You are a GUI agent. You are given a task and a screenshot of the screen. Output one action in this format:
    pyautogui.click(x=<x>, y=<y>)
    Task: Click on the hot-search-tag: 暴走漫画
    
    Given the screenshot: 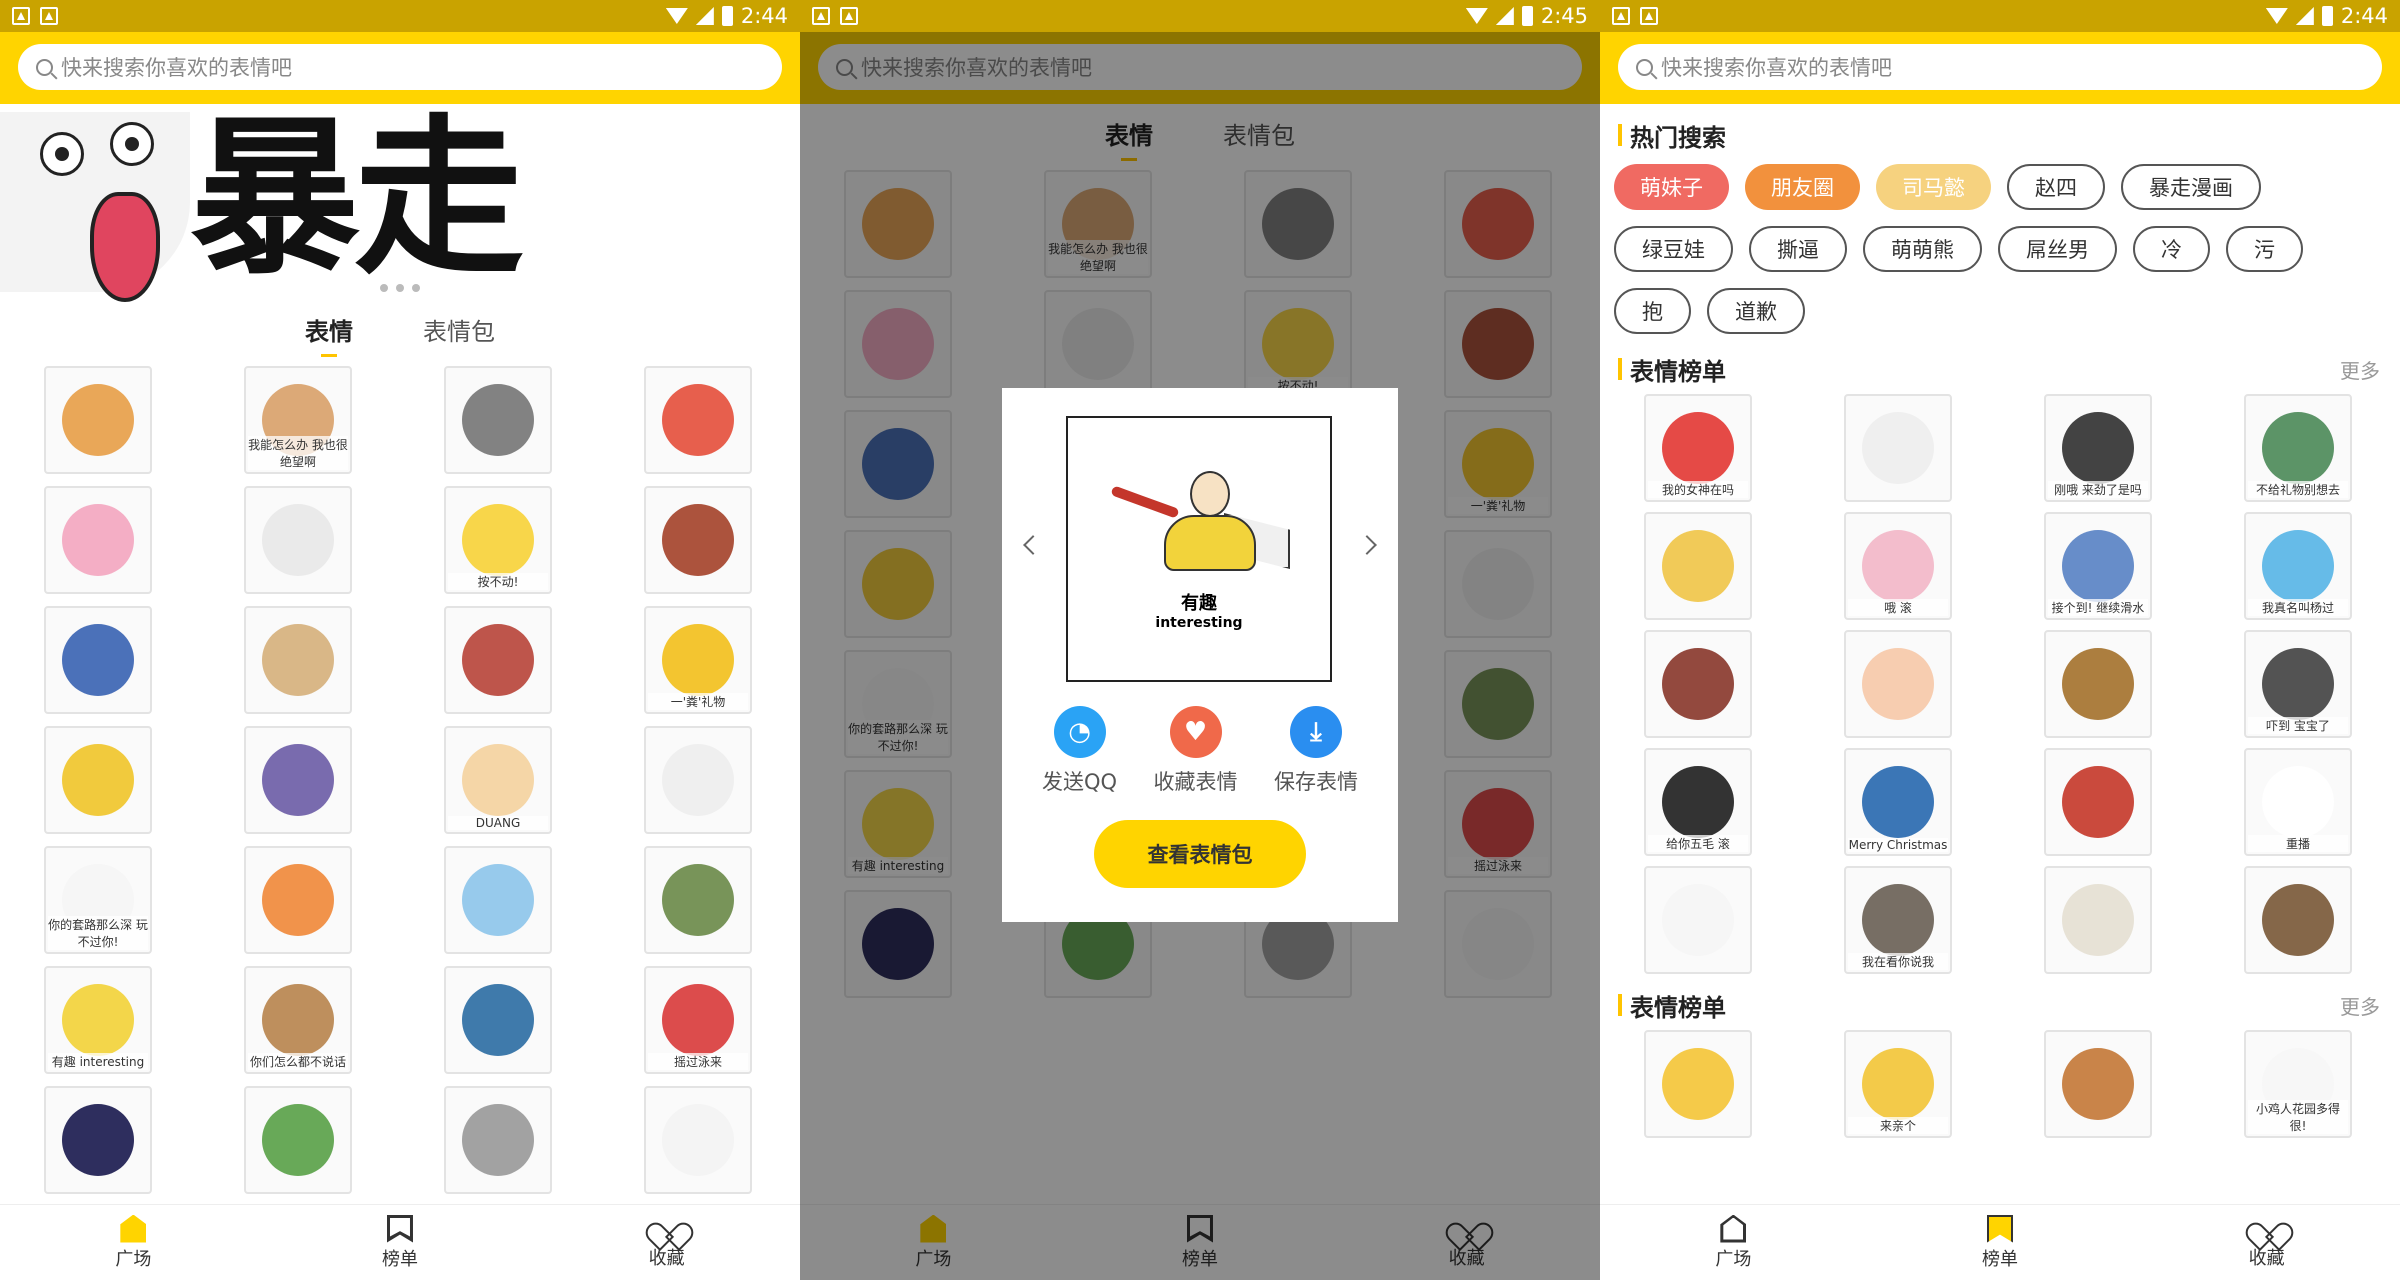 What is the action you would take?
    pyautogui.click(x=2191, y=187)
    